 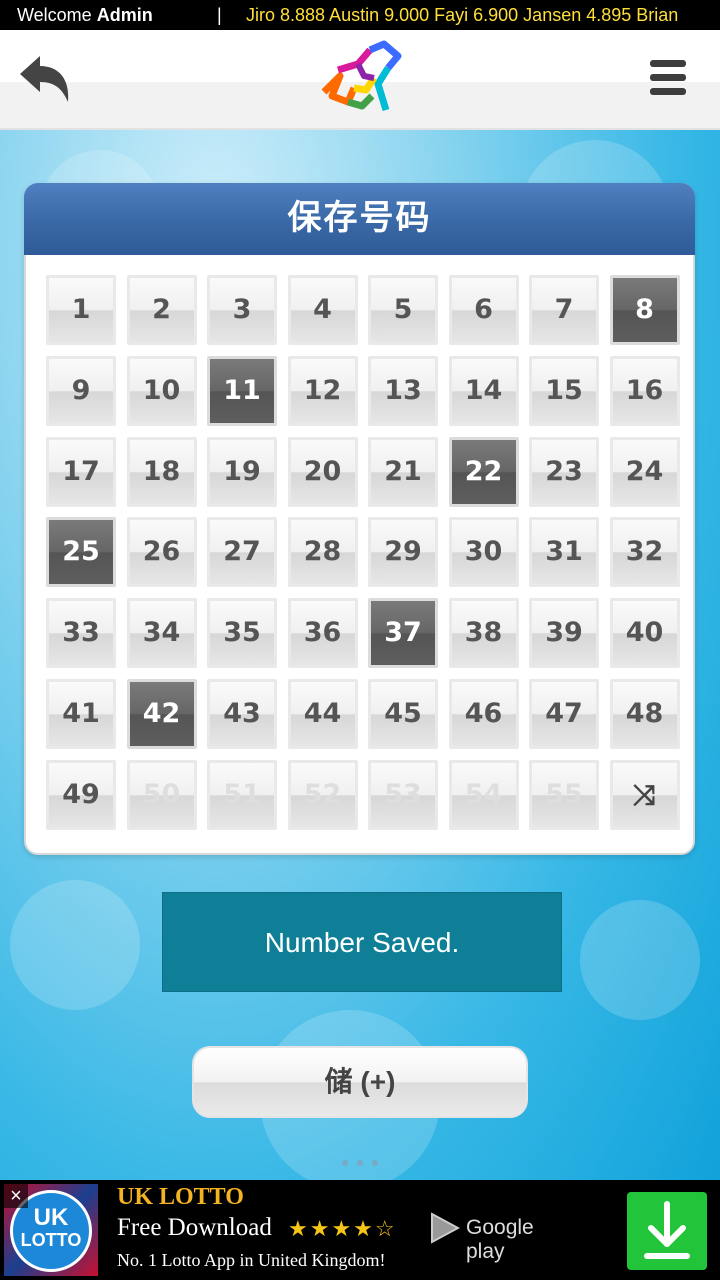 I want to click on number-cell-16: 16, so click(x=644, y=390).